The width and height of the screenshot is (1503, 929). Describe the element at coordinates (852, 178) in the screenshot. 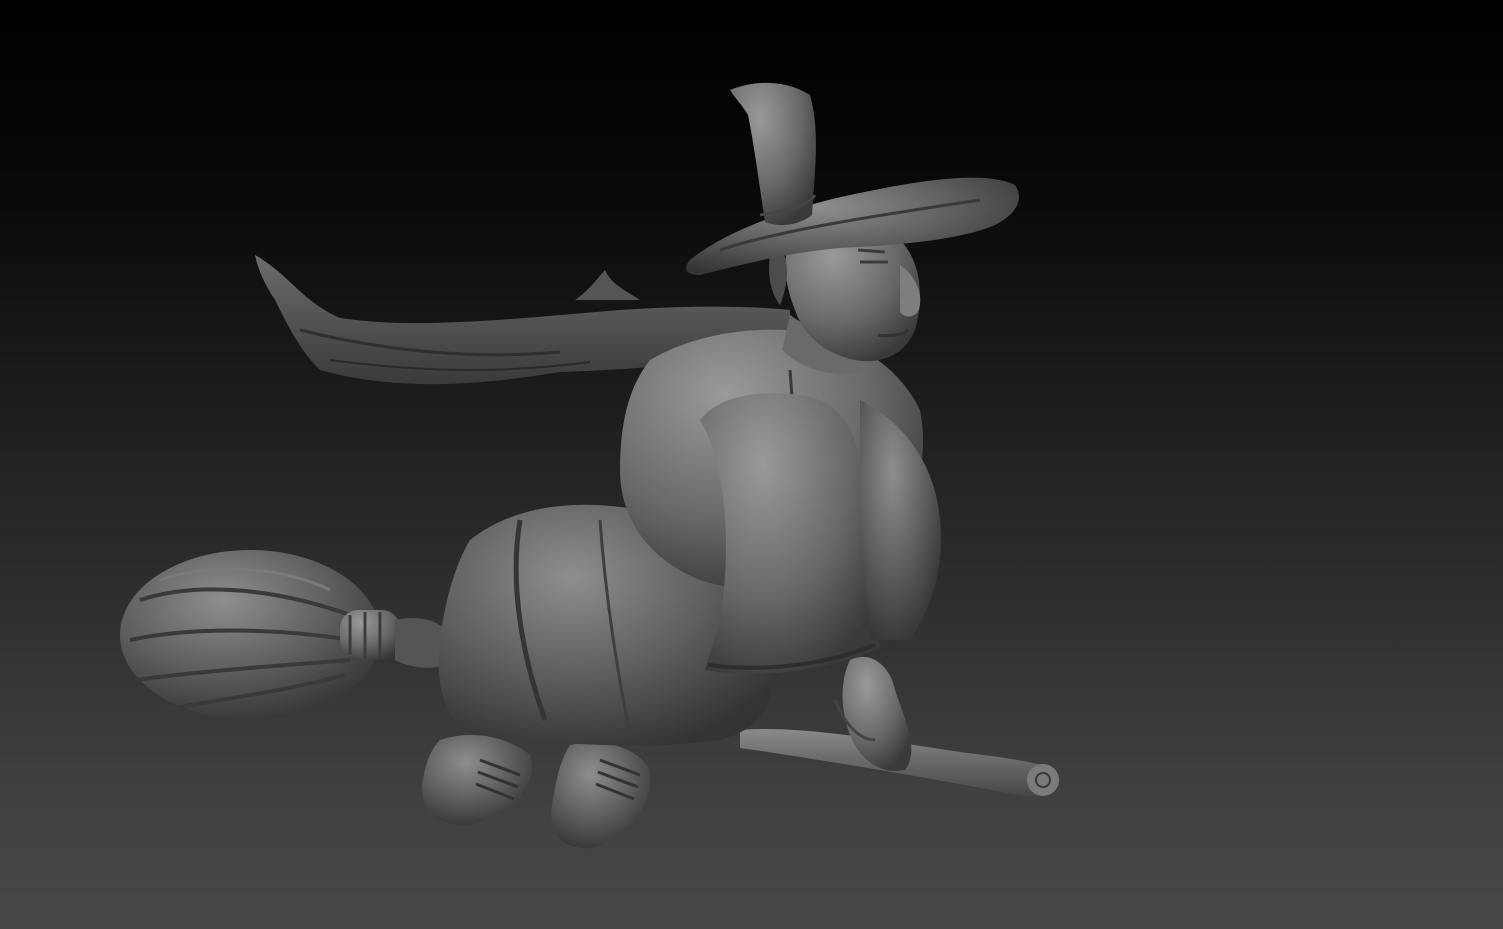

I see `witch-hat` at that location.